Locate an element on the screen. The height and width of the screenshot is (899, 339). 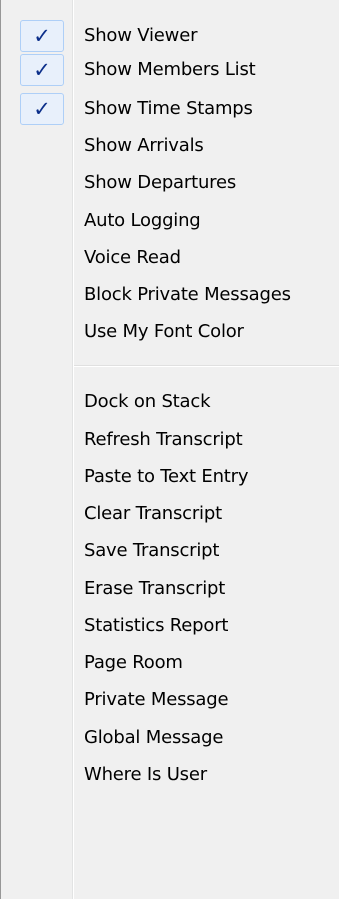
menu-item-global-message: Global Message is located at coordinates (170, 738).